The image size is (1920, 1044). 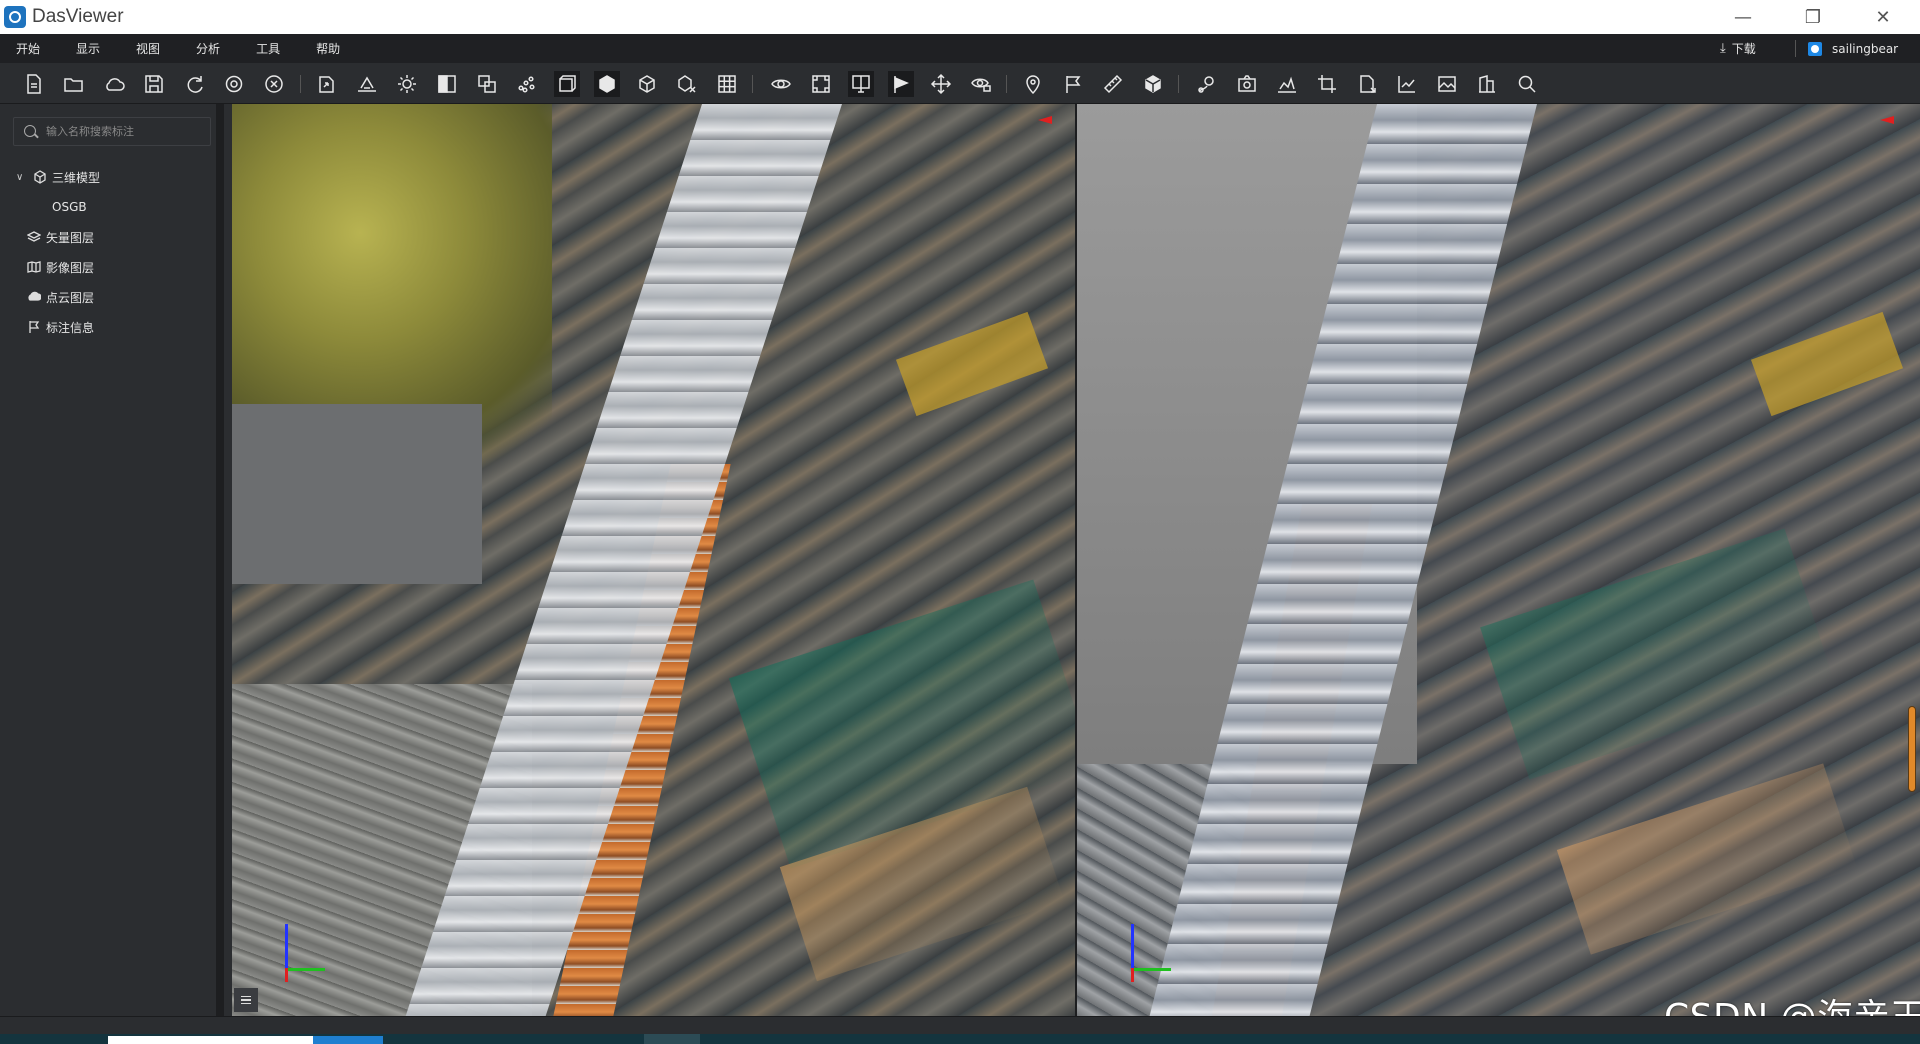 What do you see at coordinates (70, 327) in the screenshot?
I see `tree-item-label: 标注信息` at bounding box center [70, 327].